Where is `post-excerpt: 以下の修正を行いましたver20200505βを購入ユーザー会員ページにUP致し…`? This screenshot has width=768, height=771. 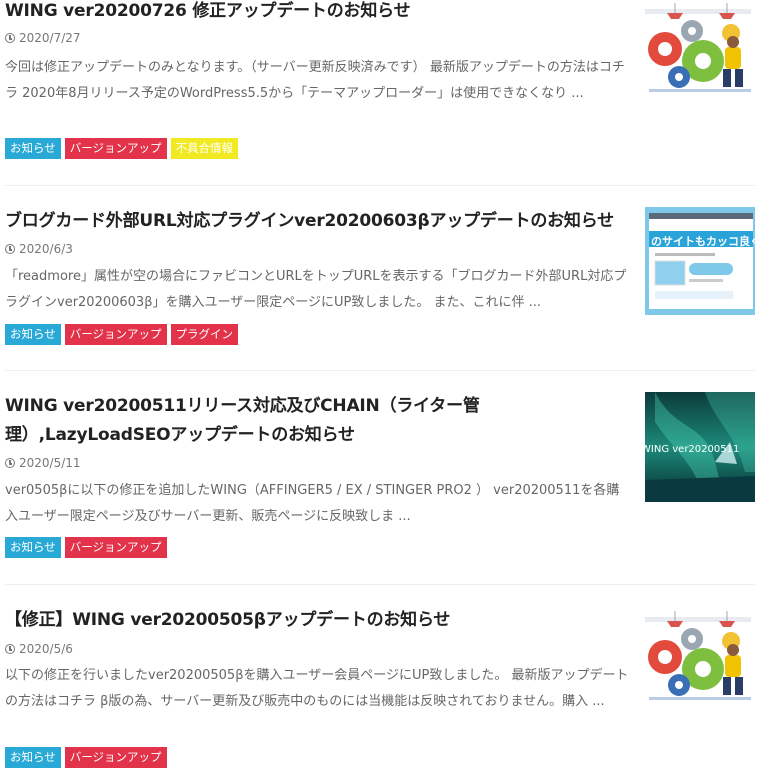 post-excerpt: 以下の修正を行いましたver20200505βを購入ユーザー会員ページにUP致し… is located at coordinates (317, 688).